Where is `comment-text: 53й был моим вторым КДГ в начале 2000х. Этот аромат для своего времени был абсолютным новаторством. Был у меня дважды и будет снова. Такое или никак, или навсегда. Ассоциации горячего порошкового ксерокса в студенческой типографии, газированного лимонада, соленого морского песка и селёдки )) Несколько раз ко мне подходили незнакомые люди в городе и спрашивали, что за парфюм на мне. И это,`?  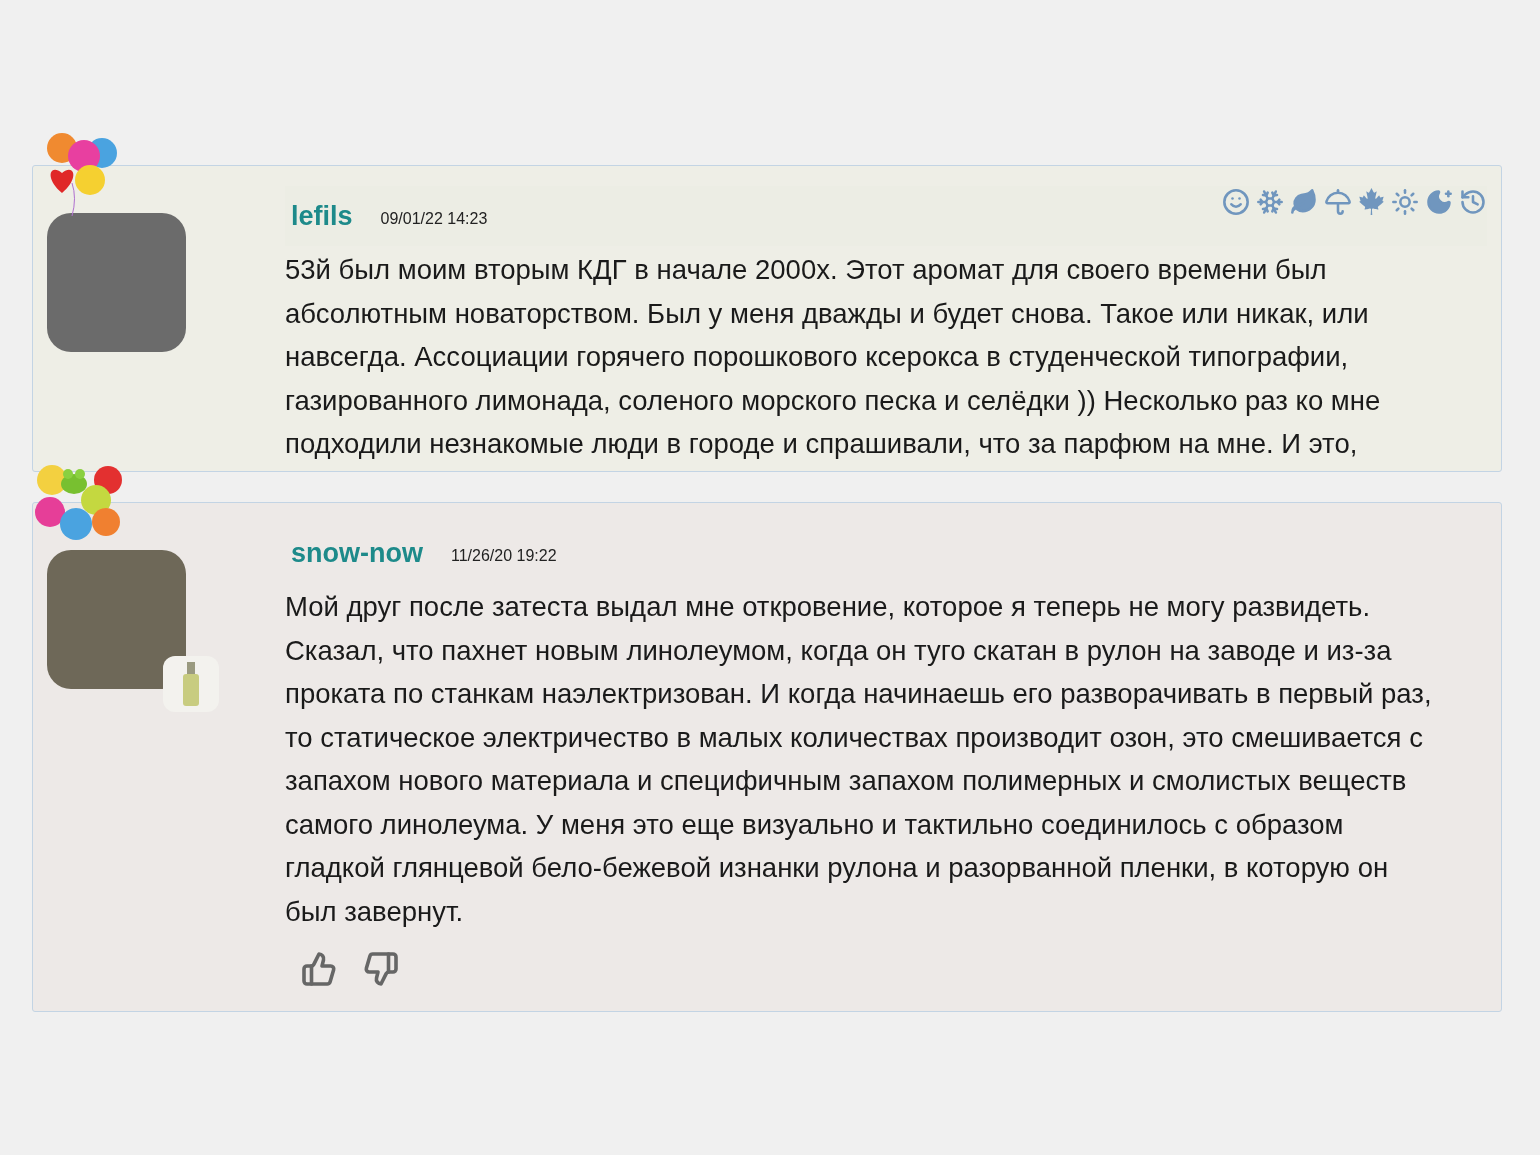
comment-text: 53й был моим вторым КДГ в начале 2000х. Этот аромат для своего времени был абсолютным новаторством. Был у меня дважды и будет снова. Такое или никак, или навсегда. Ассоциации горячего порошкового ксерокса в студенческой типографии, газированного лимонада, соленого морского песка и селёдки )) Несколько раз ко мне подходили незнакомые люди в городе и спрашивали, что за парфюм на мне. И это, is located at coordinates (833, 357).